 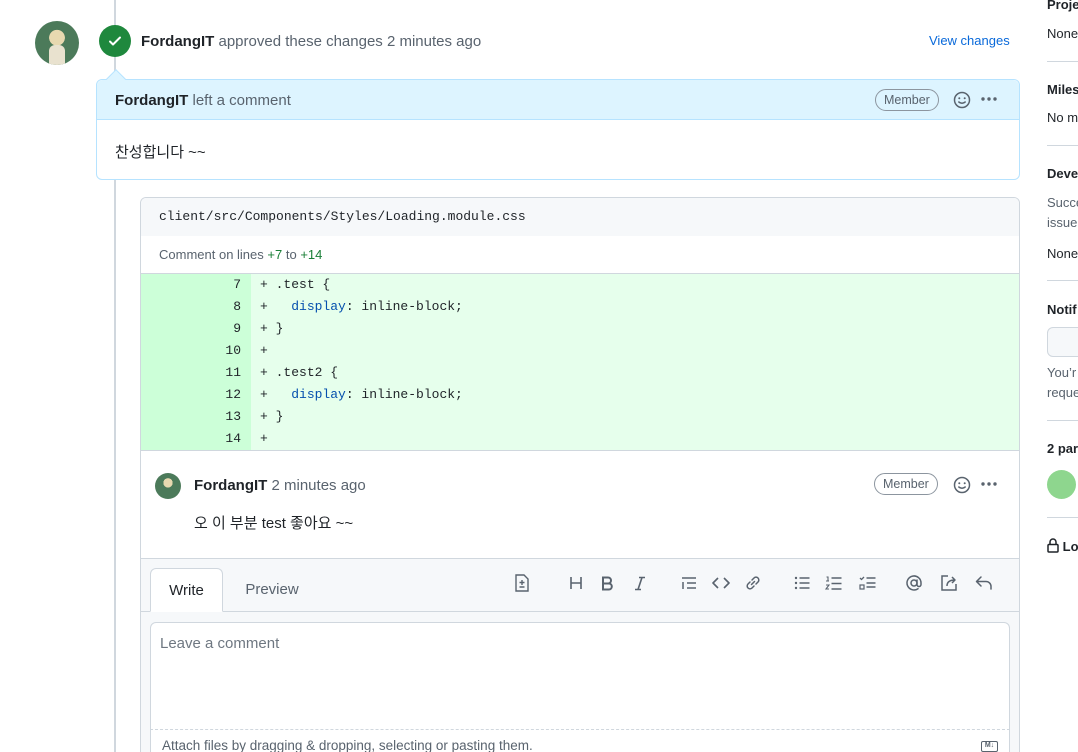 I want to click on approval-author: FordangIT, so click(x=177, y=41).